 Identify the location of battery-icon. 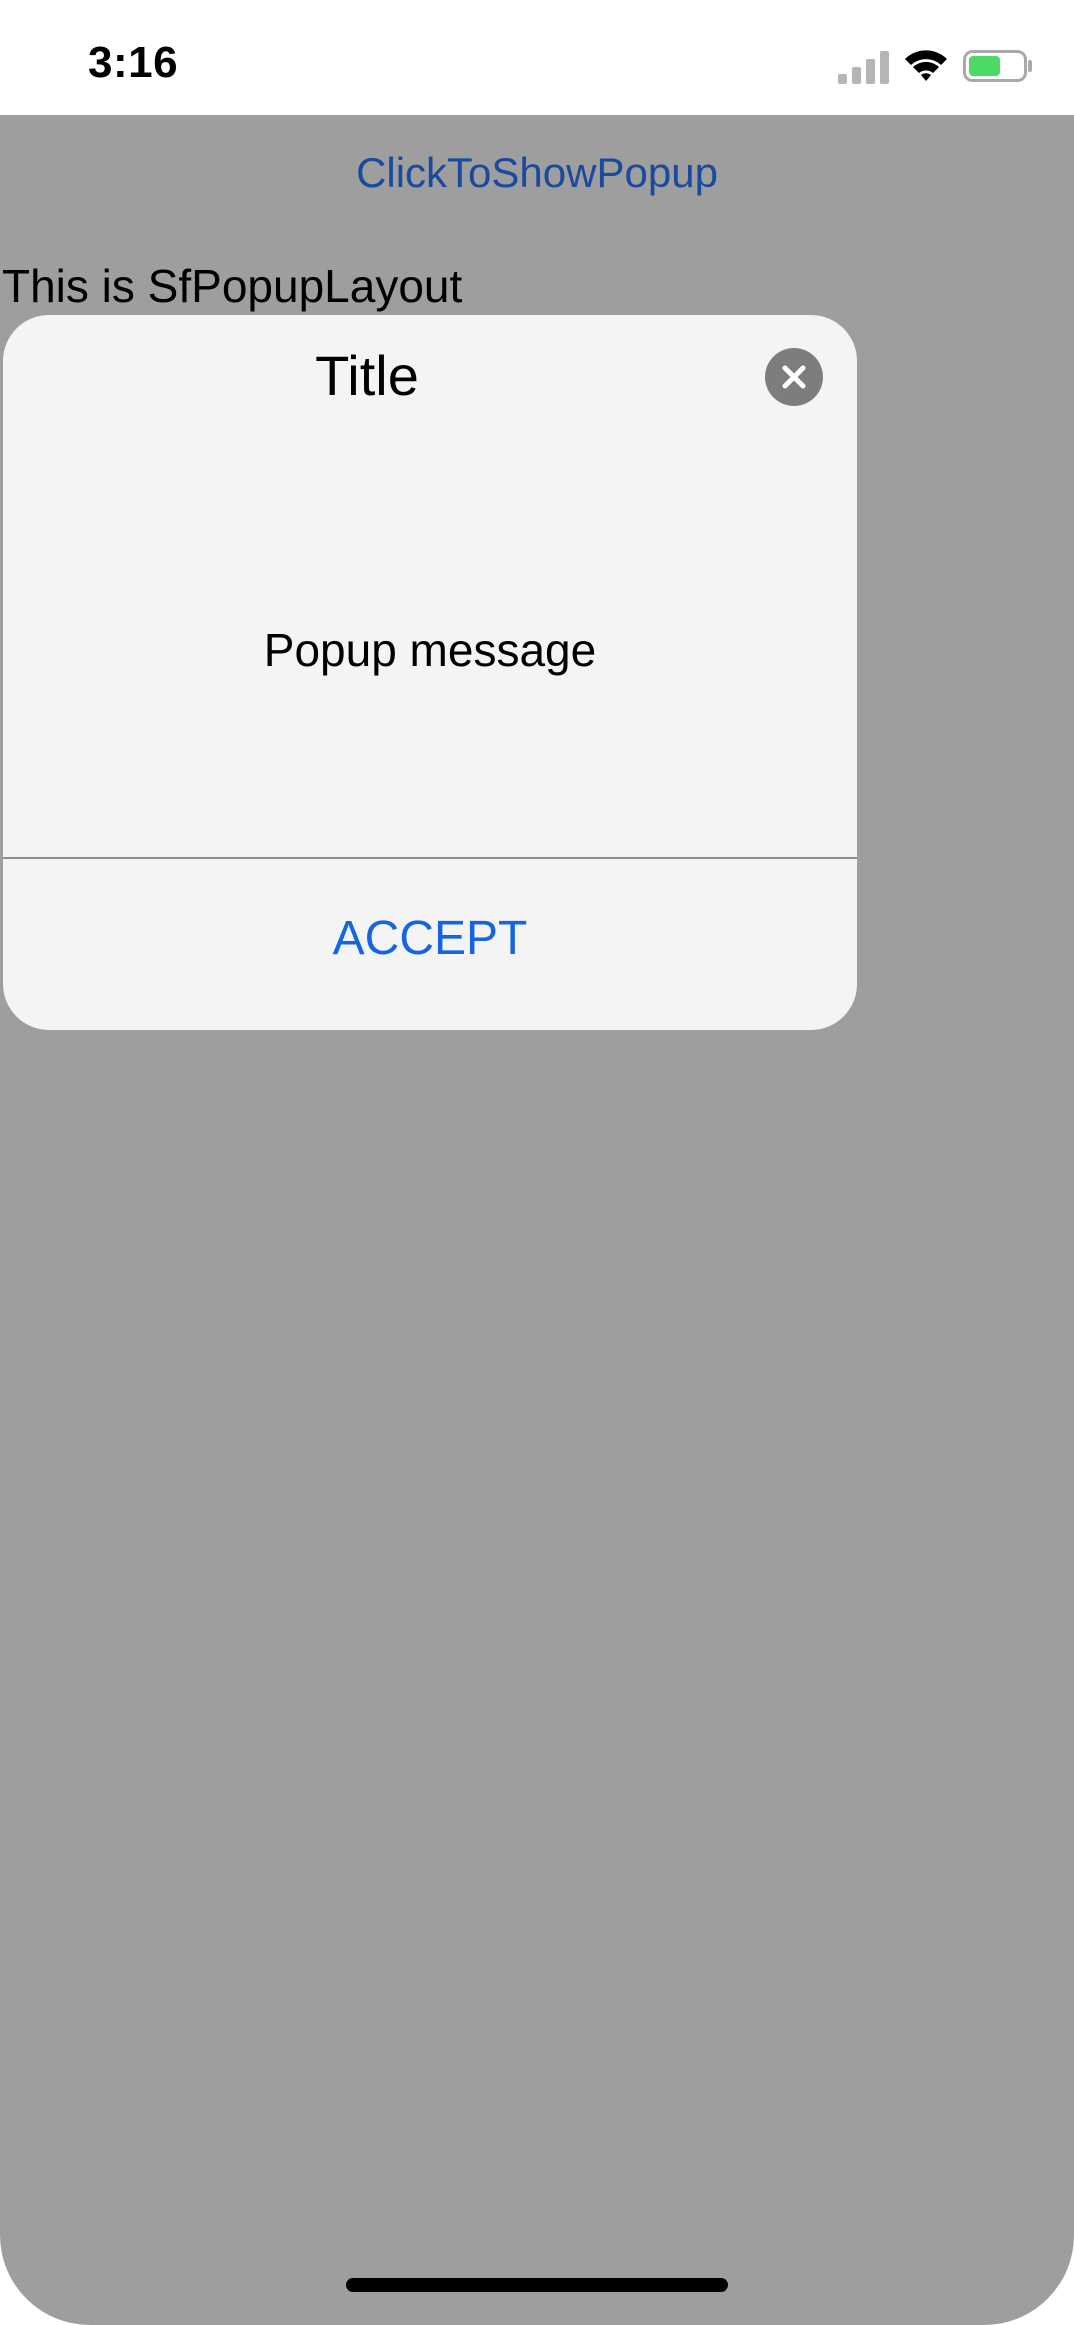
(997, 66).